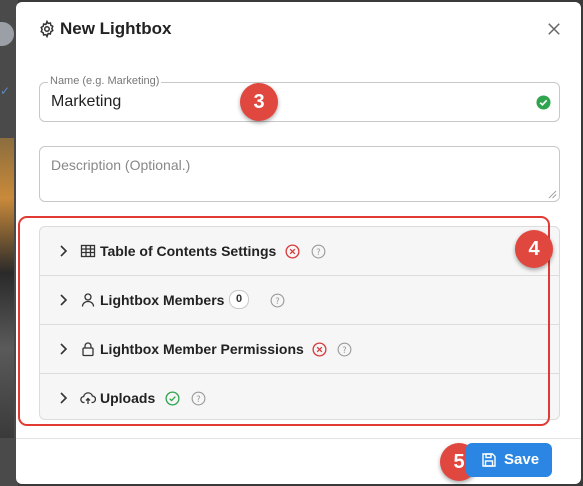 Image resolution: width=583 pixels, height=486 pixels. I want to click on description-field: Description (Optional.), so click(299, 174).